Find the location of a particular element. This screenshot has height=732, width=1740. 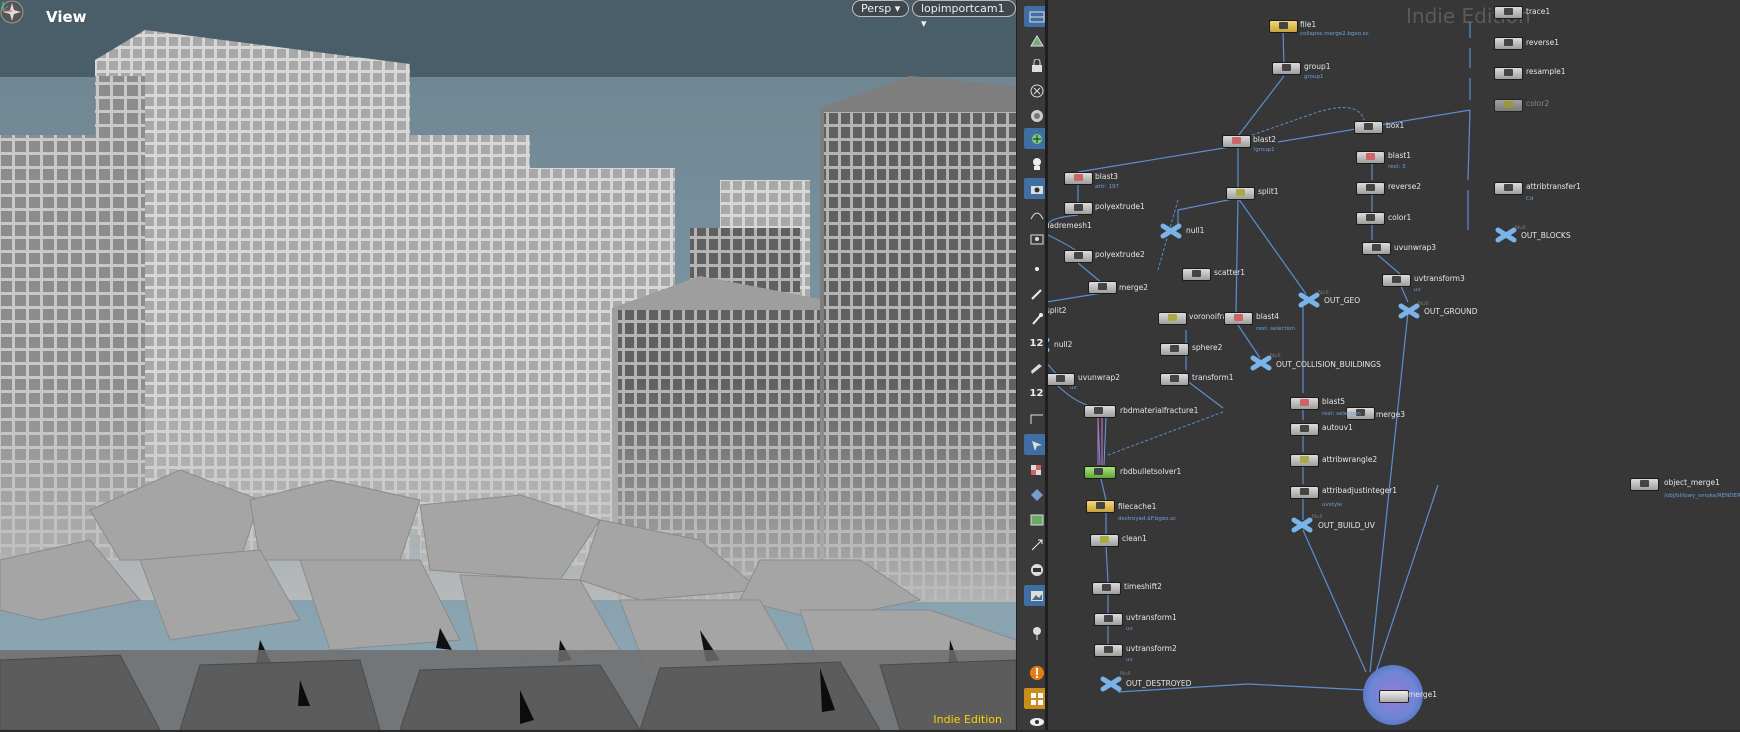

node-out-geo-label: OUT_GEO is located at coordinates (1342, 300).